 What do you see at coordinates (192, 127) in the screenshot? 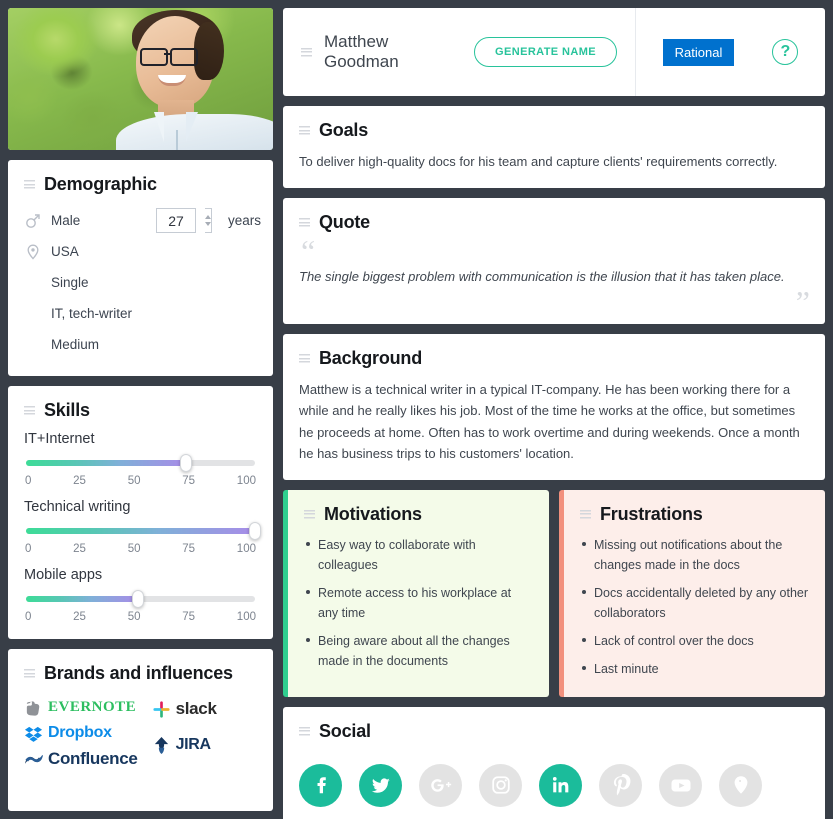
I see `photo-collar-right` at bounding box center [192, 127].